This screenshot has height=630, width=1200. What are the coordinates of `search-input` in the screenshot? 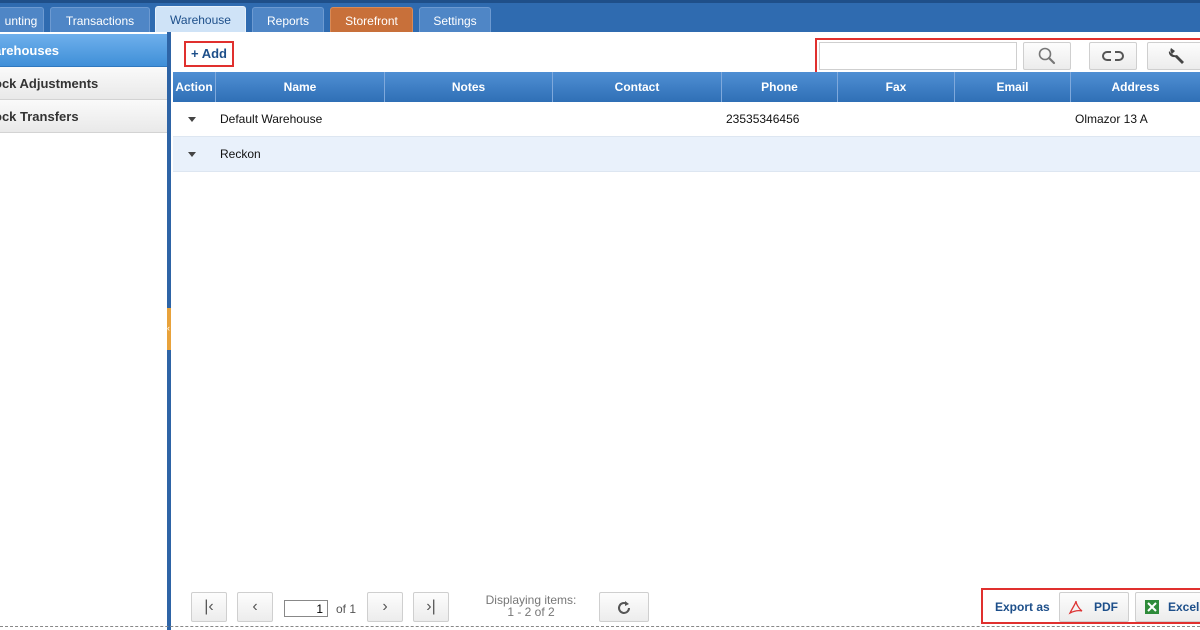 It's located at (918, 56).